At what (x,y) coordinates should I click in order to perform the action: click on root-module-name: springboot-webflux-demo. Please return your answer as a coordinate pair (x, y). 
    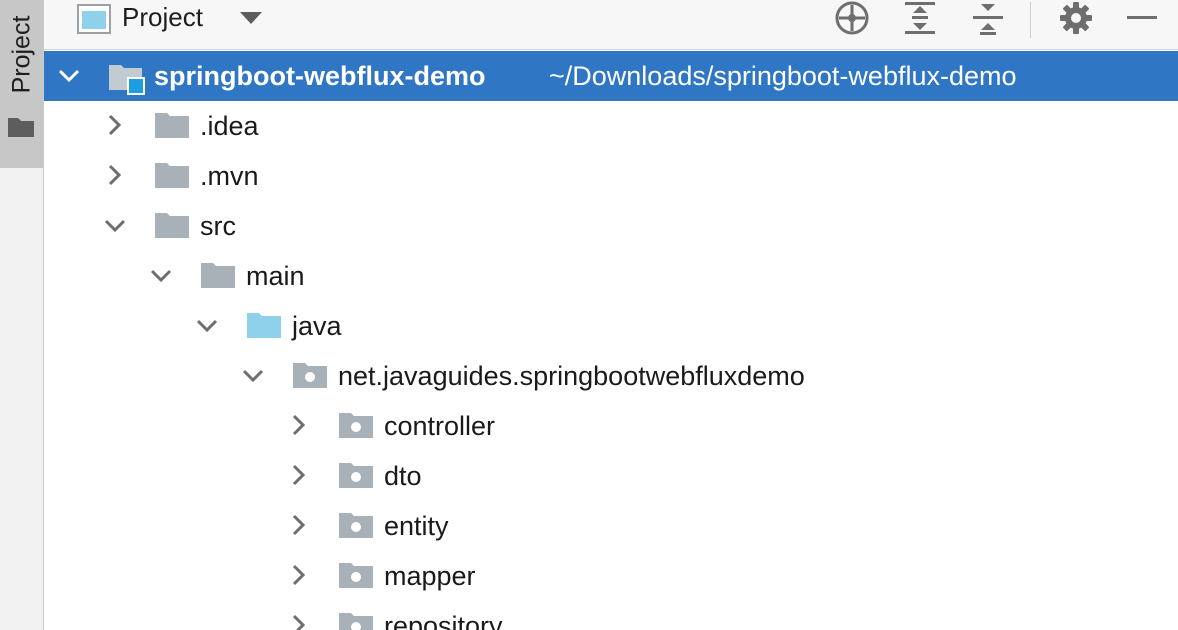
    Looking at the image, I should click on (320, 76).